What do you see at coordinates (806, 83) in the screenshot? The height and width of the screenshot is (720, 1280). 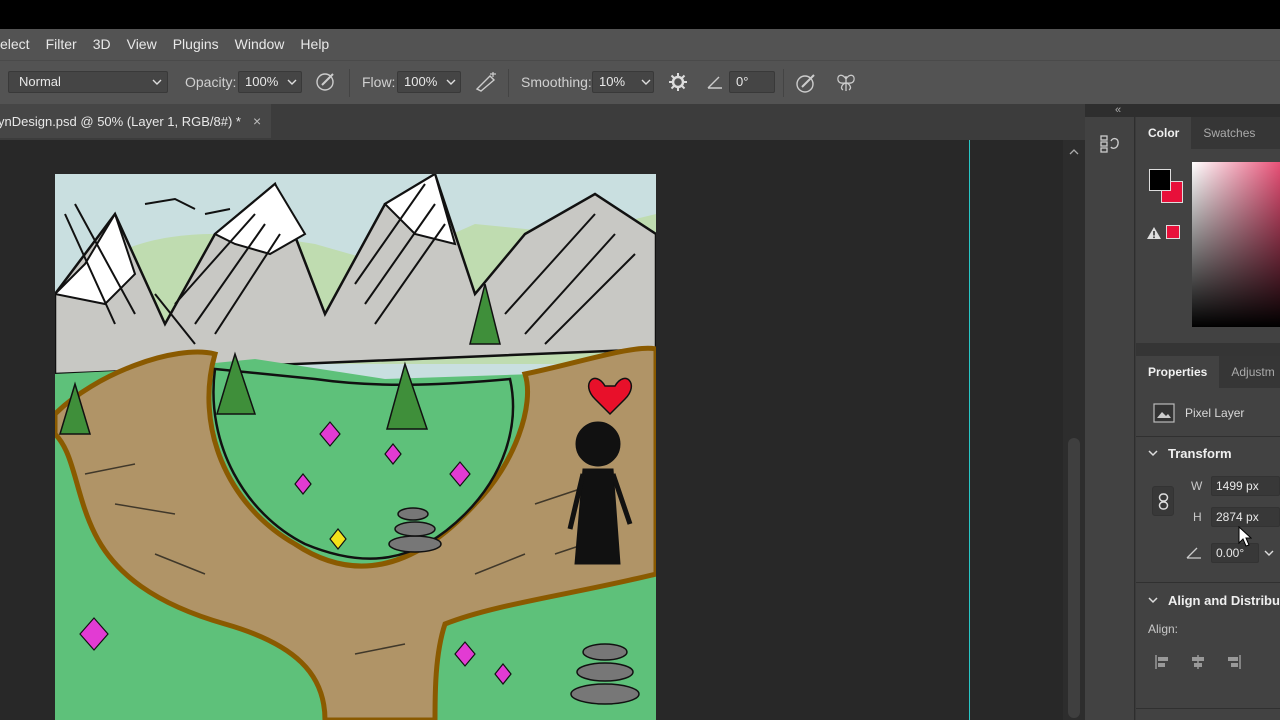 I see `pressure-size-icon` at bounding box center [806, 83].